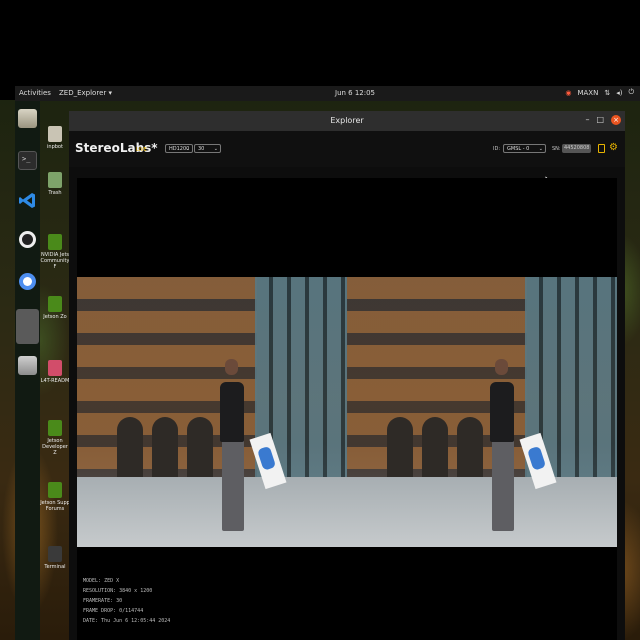 The image size is (640, 640). I want to click on record-icon, so click(601, 148).